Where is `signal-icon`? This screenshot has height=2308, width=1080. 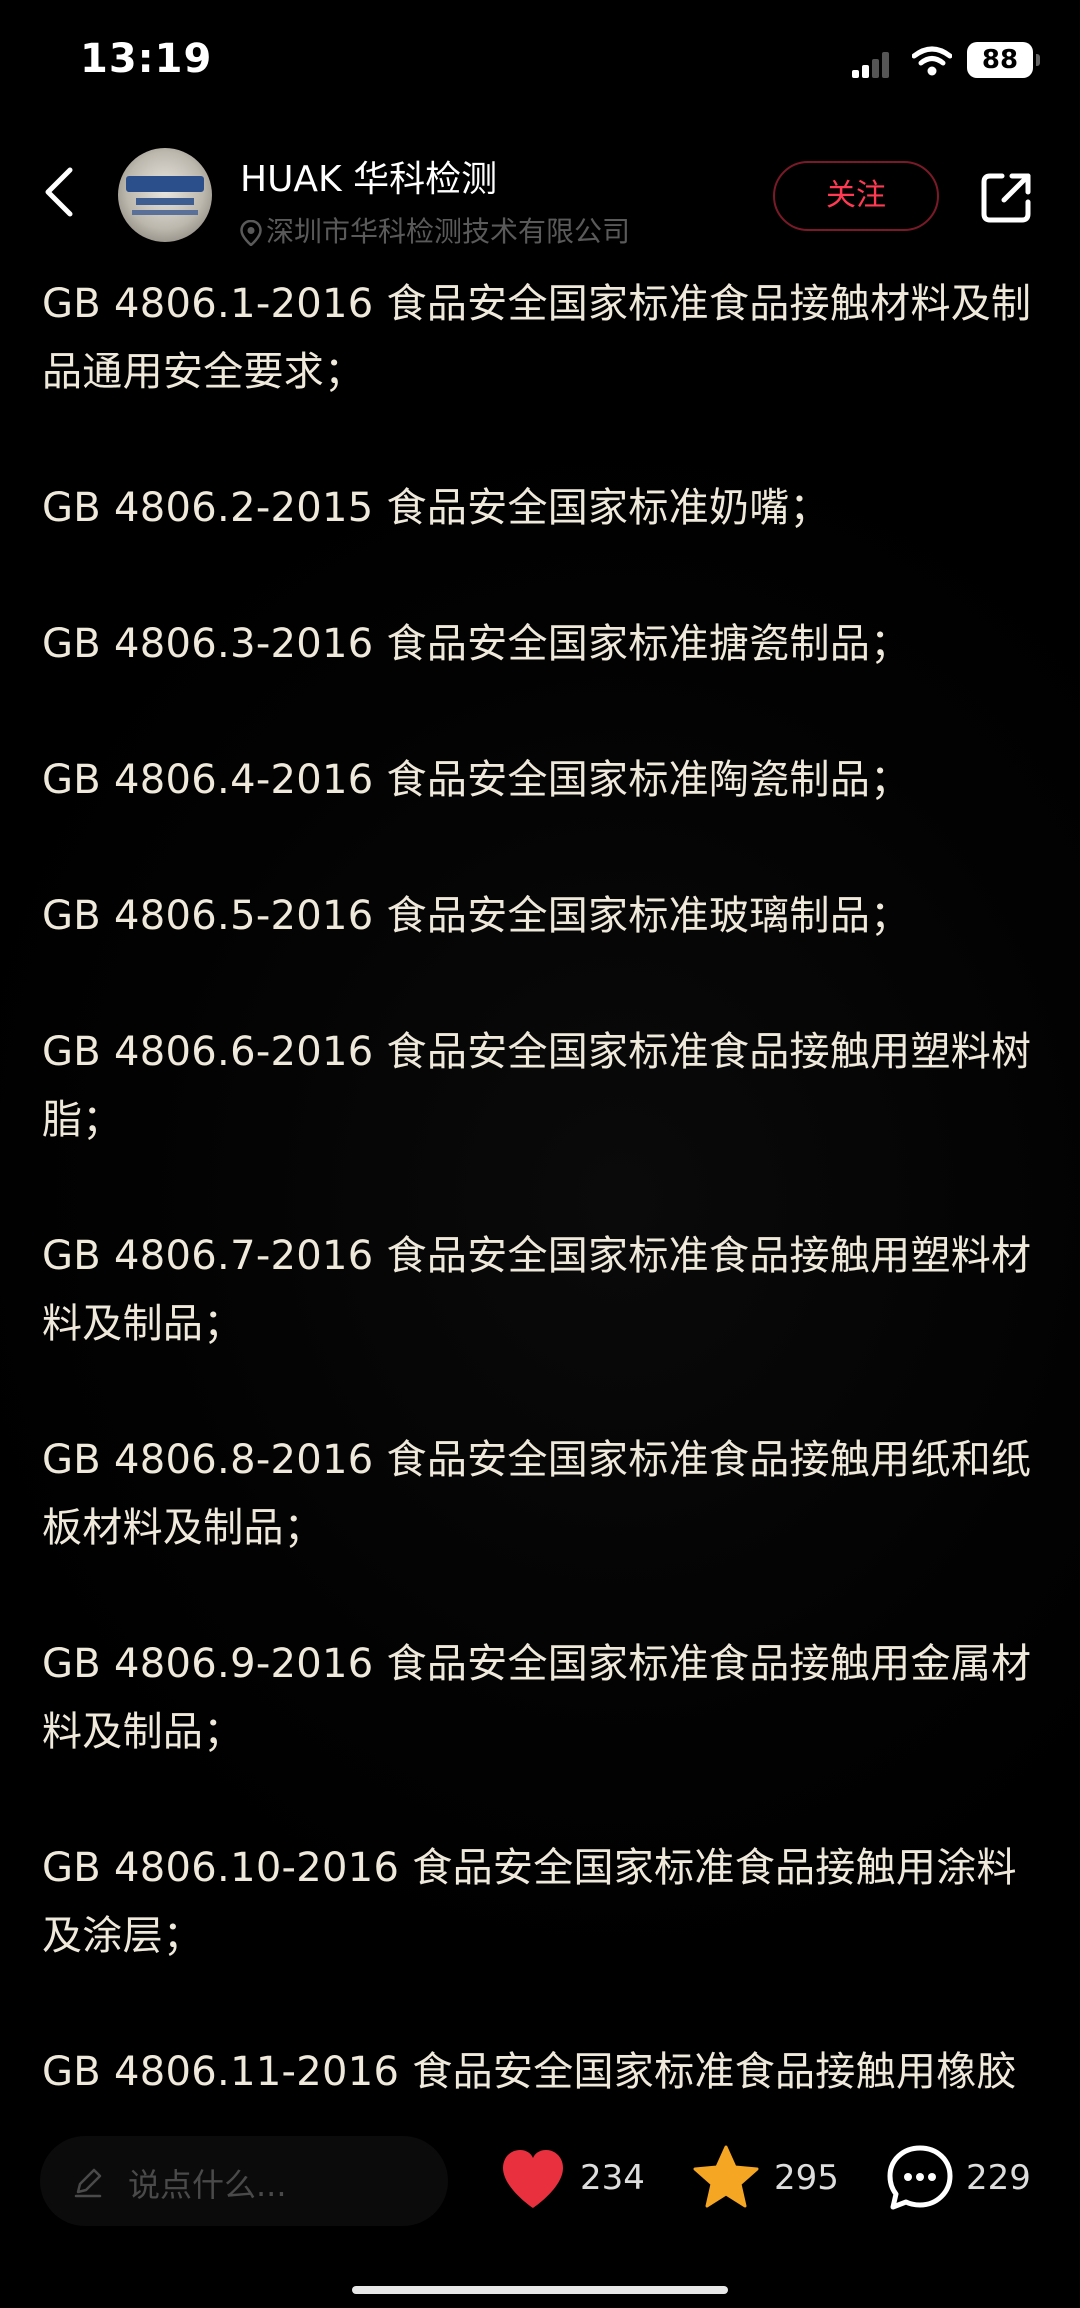
signal-icon is located at coordinates (872, 65).